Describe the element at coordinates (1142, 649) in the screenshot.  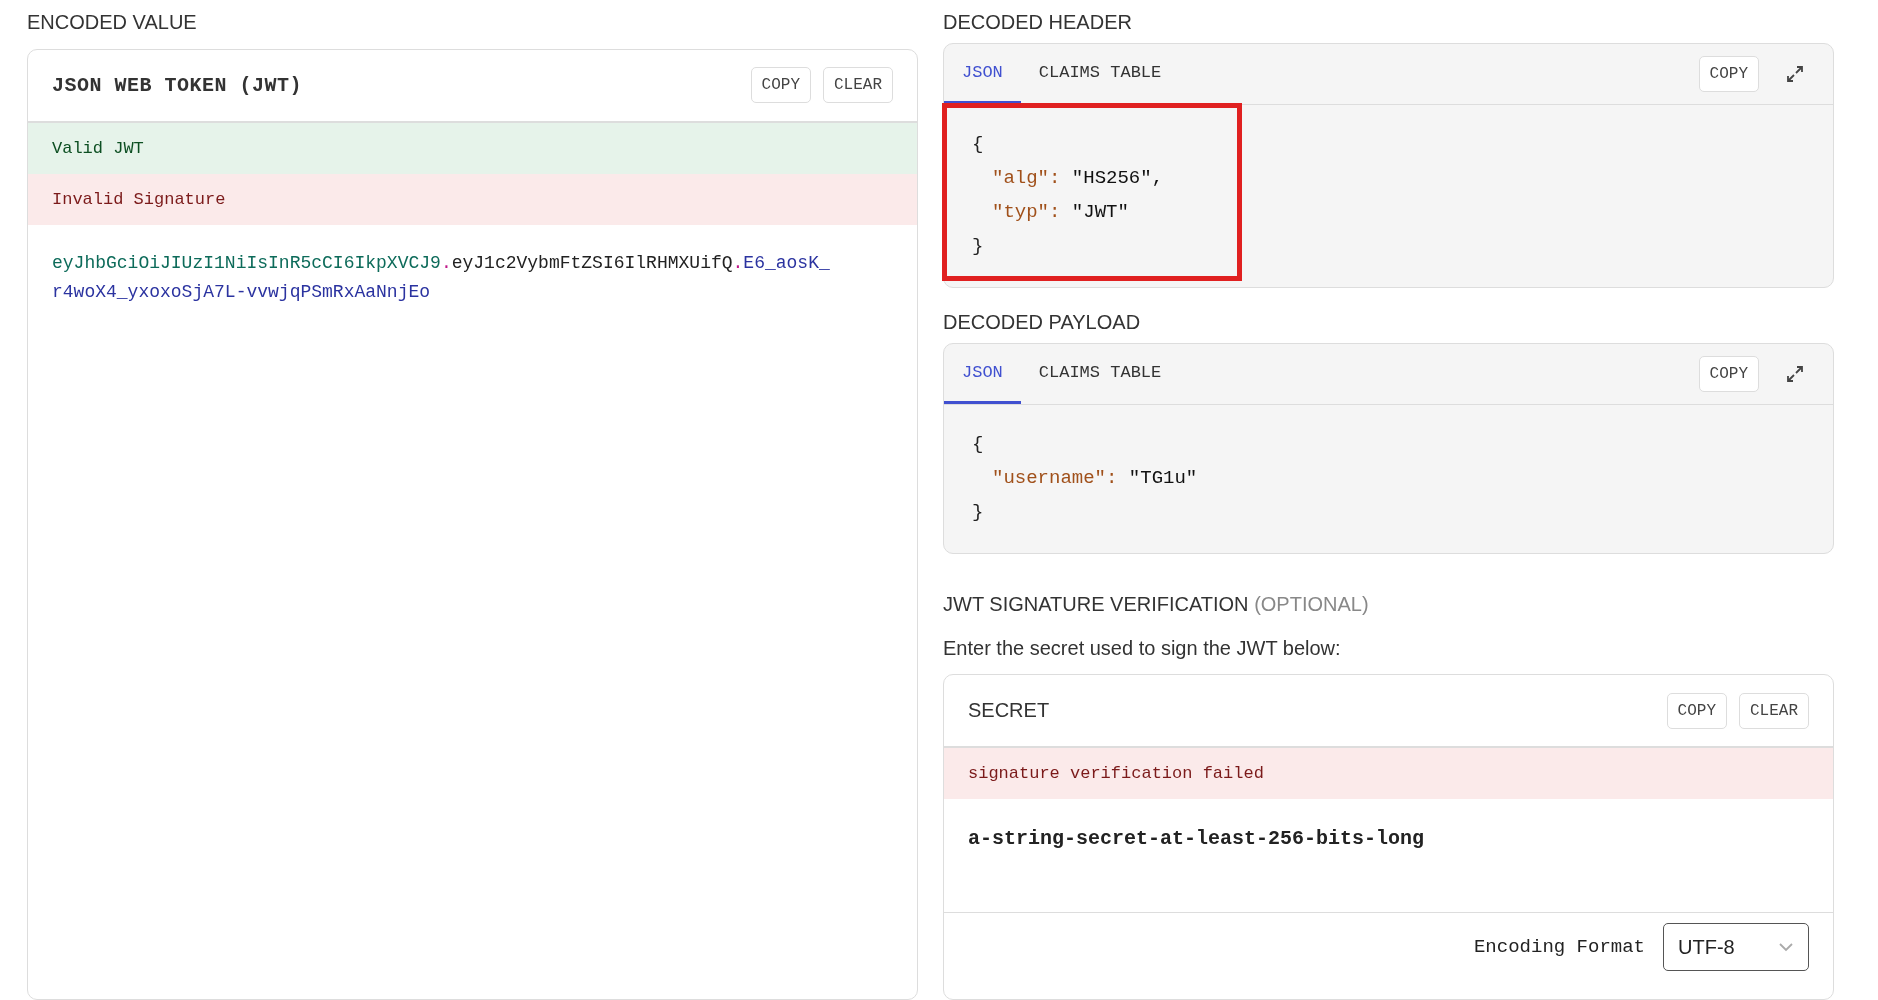
I see `instruction-text: Enter the secret used to sign the JWT below:` at that location.